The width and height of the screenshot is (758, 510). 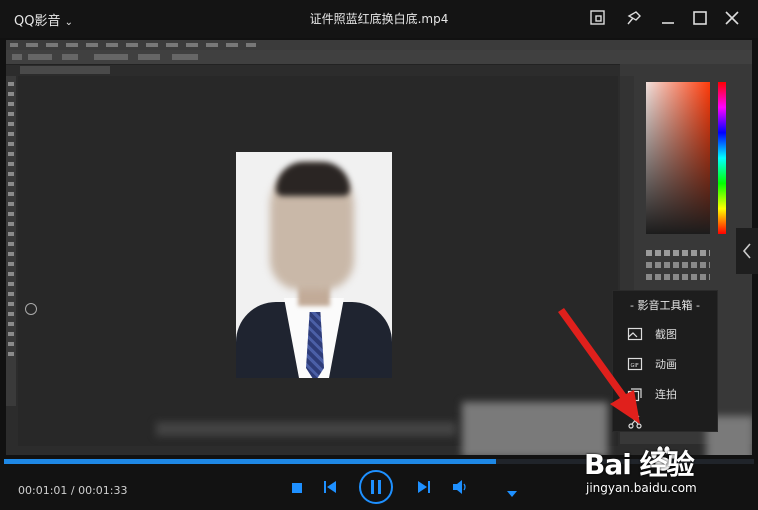 I want to click on hue-slider, so click(x=722, y=158).